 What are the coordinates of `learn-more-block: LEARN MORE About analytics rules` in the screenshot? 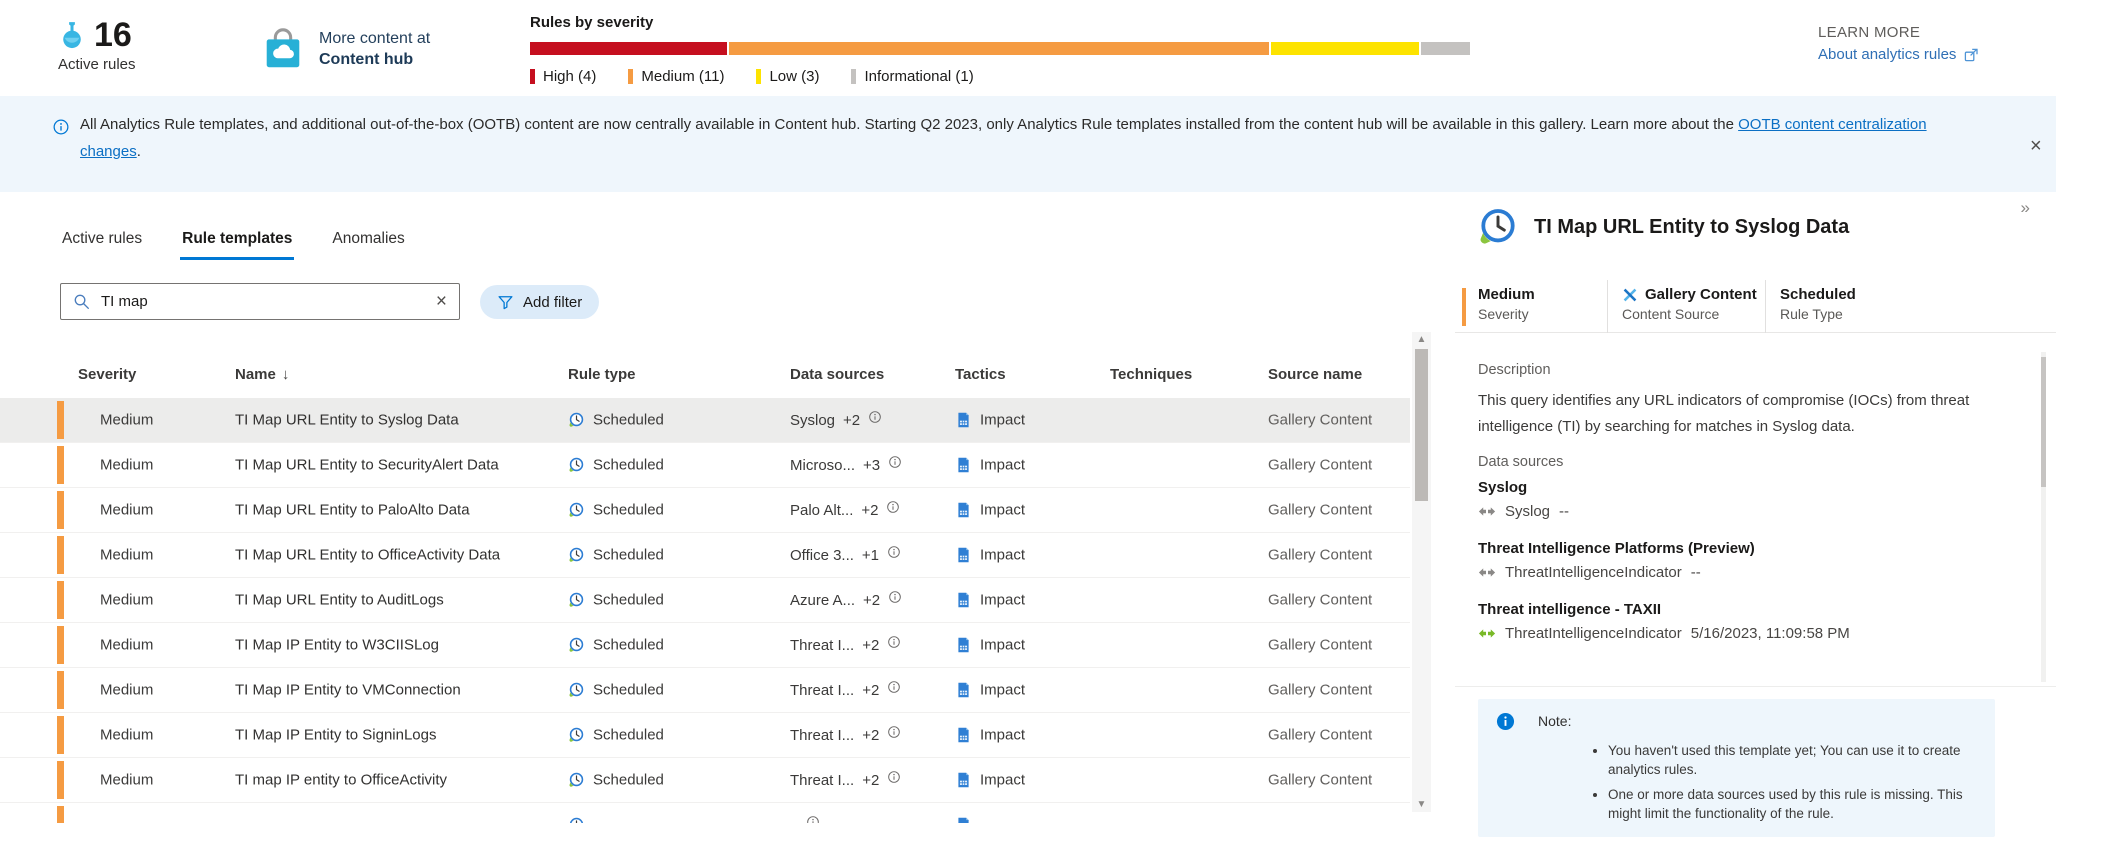 It's located at (1898, 43).